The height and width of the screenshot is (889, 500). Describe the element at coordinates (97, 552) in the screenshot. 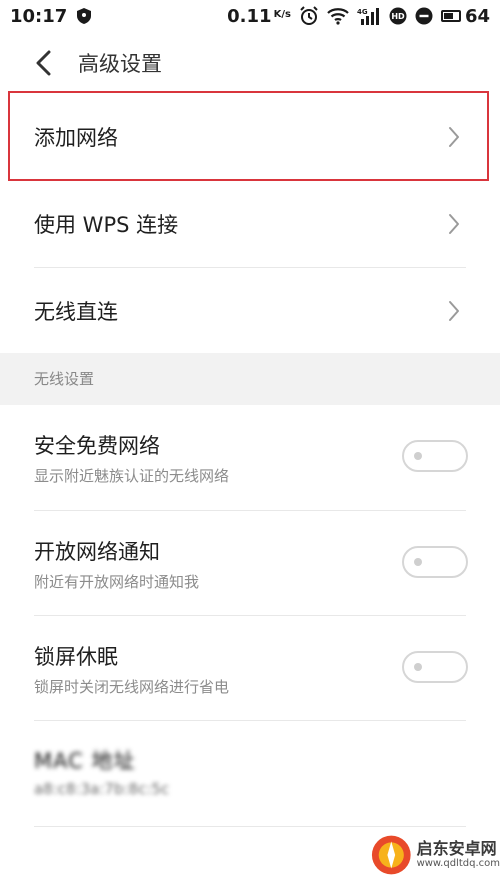

I see `open-network-notify-title: 开放网络通知` at that location.